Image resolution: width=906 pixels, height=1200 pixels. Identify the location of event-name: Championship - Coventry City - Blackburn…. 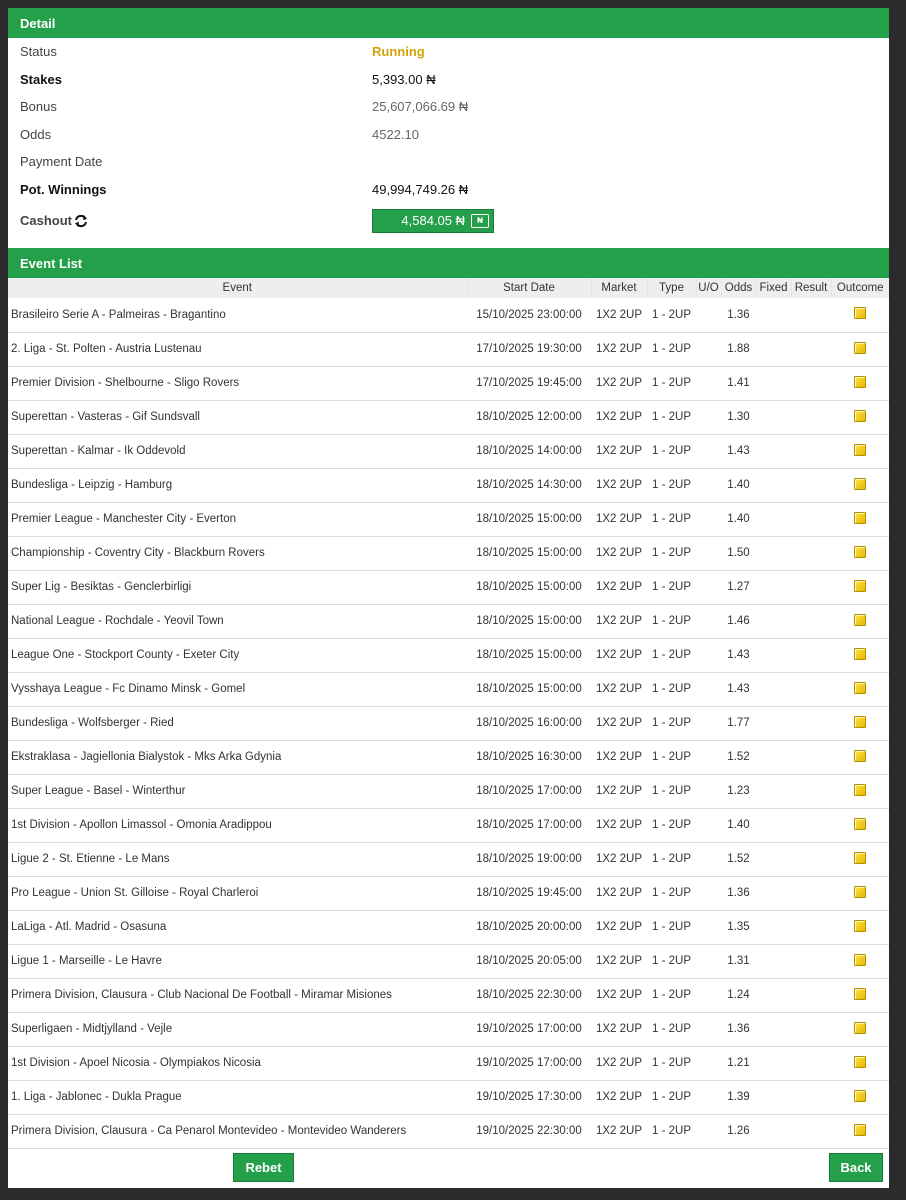
(138, 553).